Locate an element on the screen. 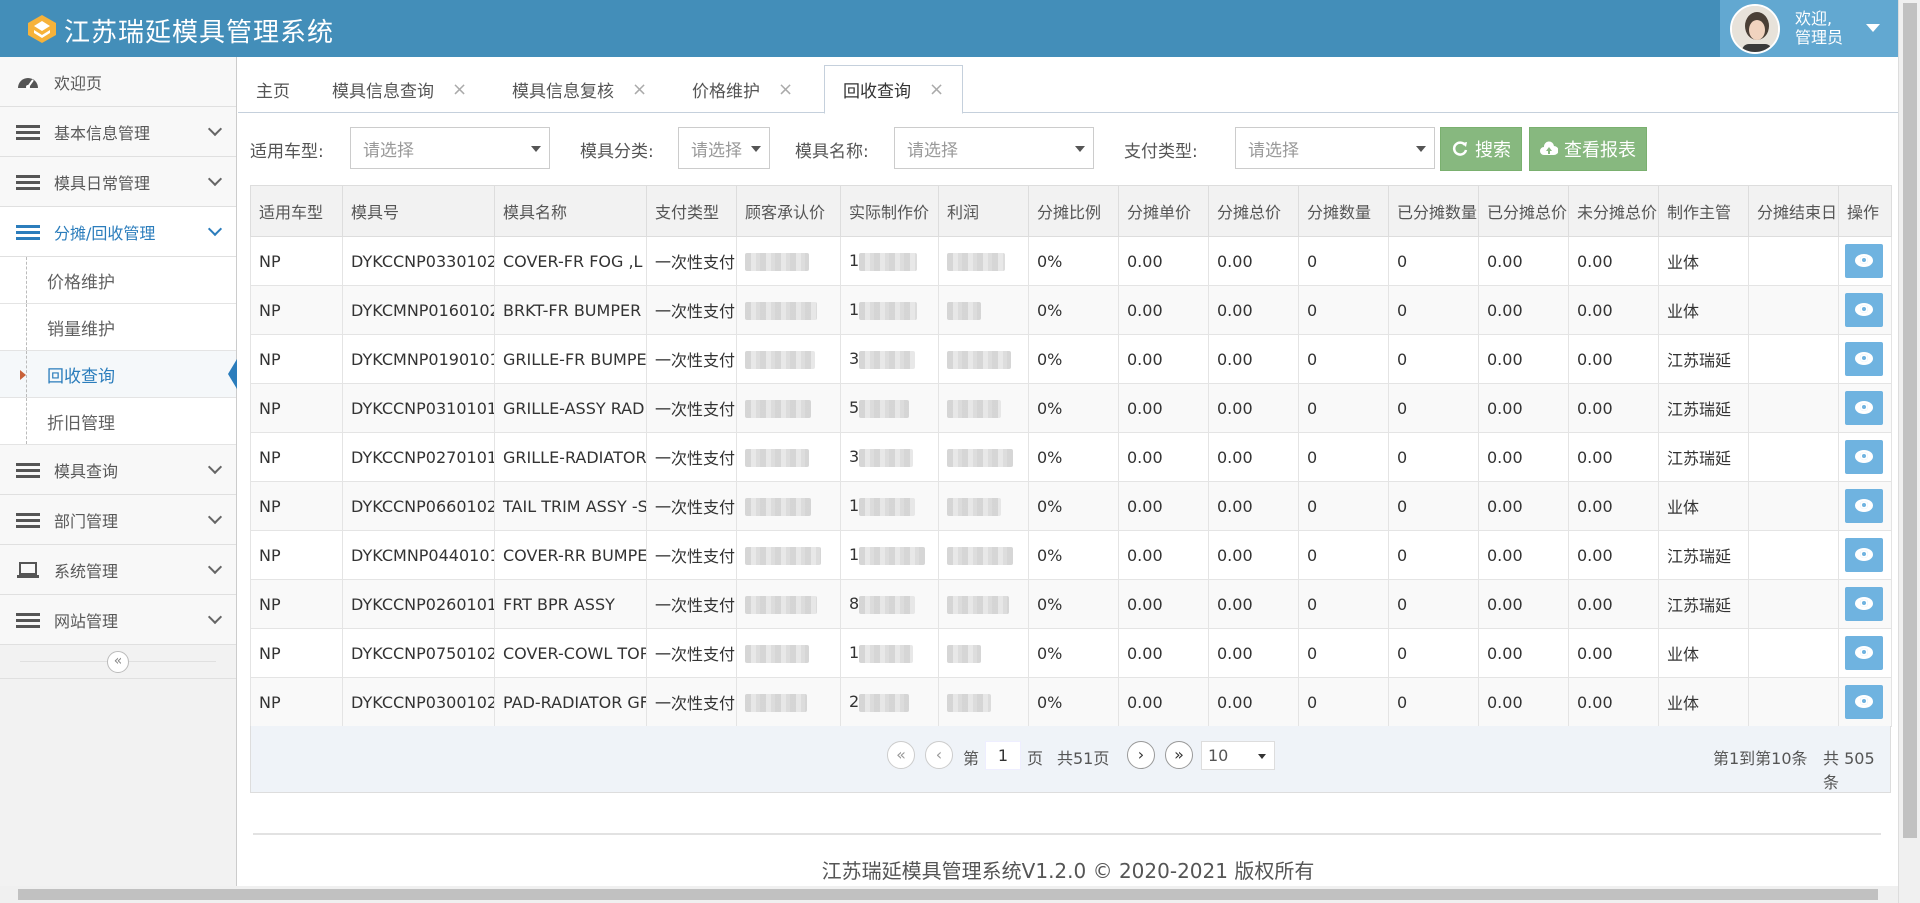 Image resolution: width=1920 pixels, height=903 pixels. vehicle-select: 请选择 is located at coordinates (450, 148).